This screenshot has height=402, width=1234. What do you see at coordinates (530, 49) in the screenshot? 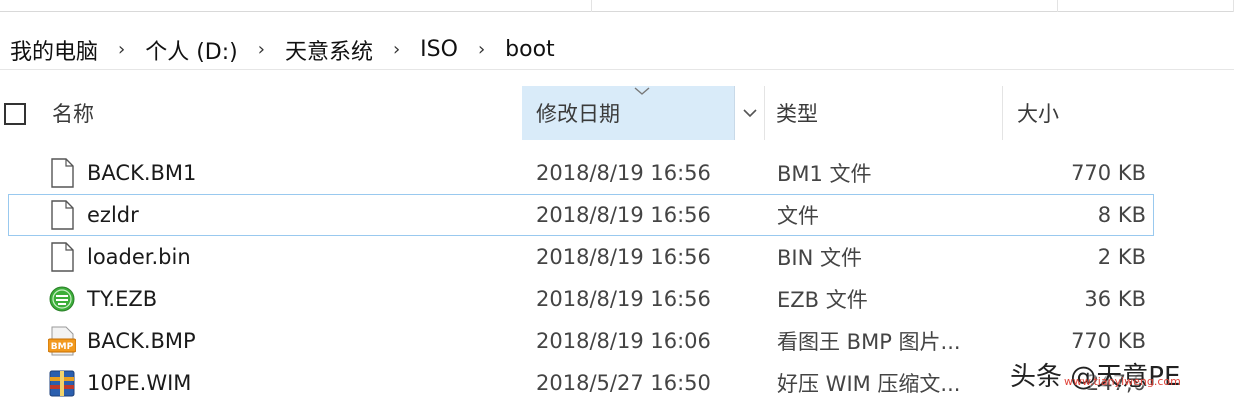
I see `breadcrumb-item-current: boot` at bounding box center [530, 49].